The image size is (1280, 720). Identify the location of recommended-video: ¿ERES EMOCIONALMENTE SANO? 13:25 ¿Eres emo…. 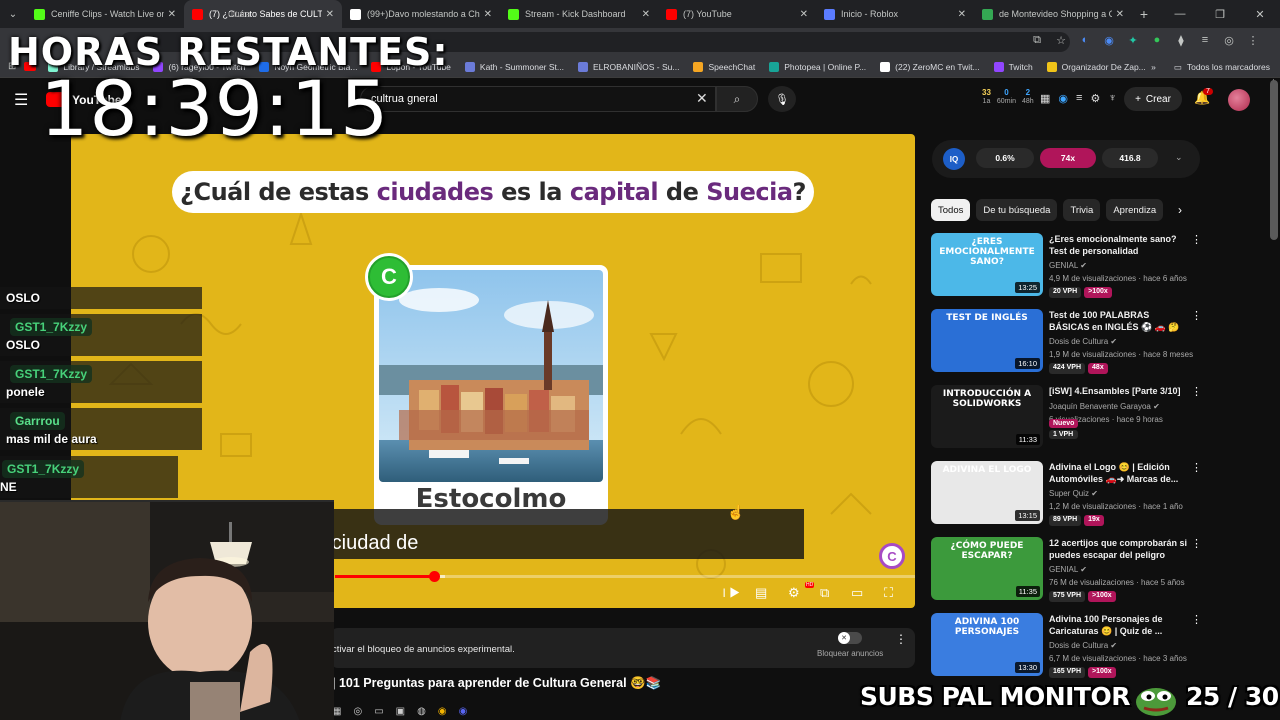
(1066, 266).